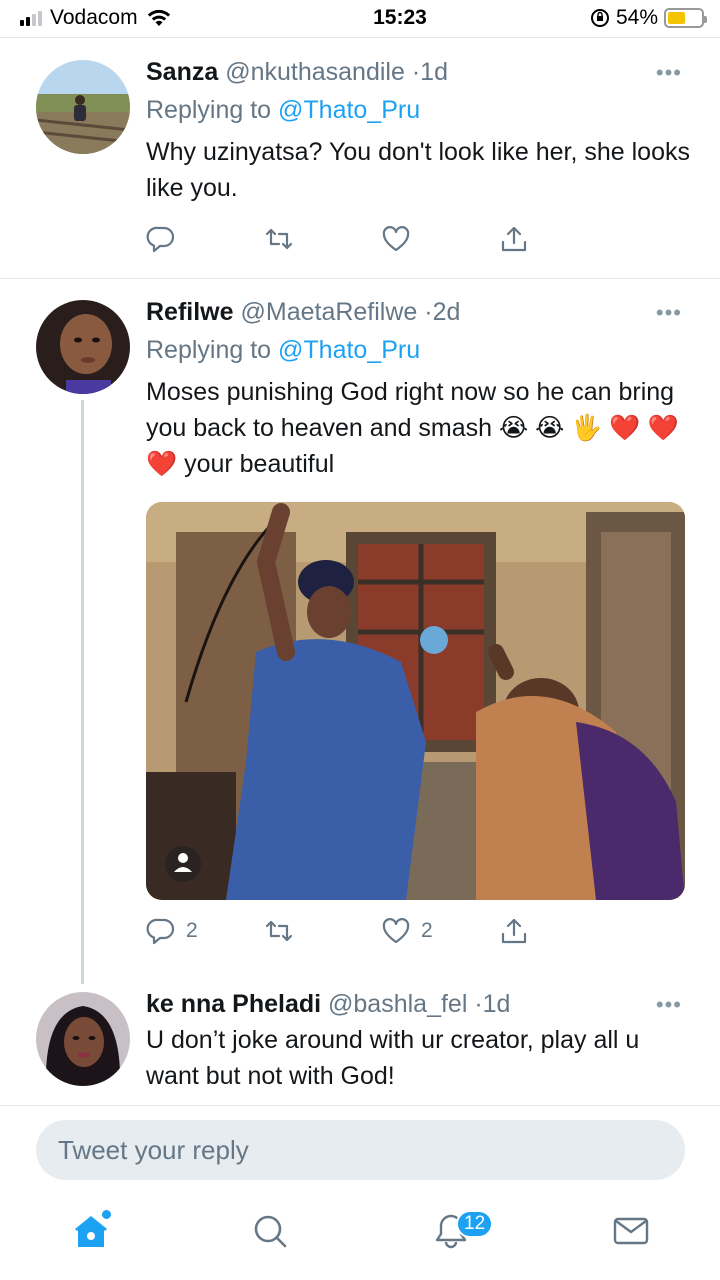  What do you see at coordinates (192, 930) in the screenshot?
I see `reply-count: 2` at bounding box center [192, 930].